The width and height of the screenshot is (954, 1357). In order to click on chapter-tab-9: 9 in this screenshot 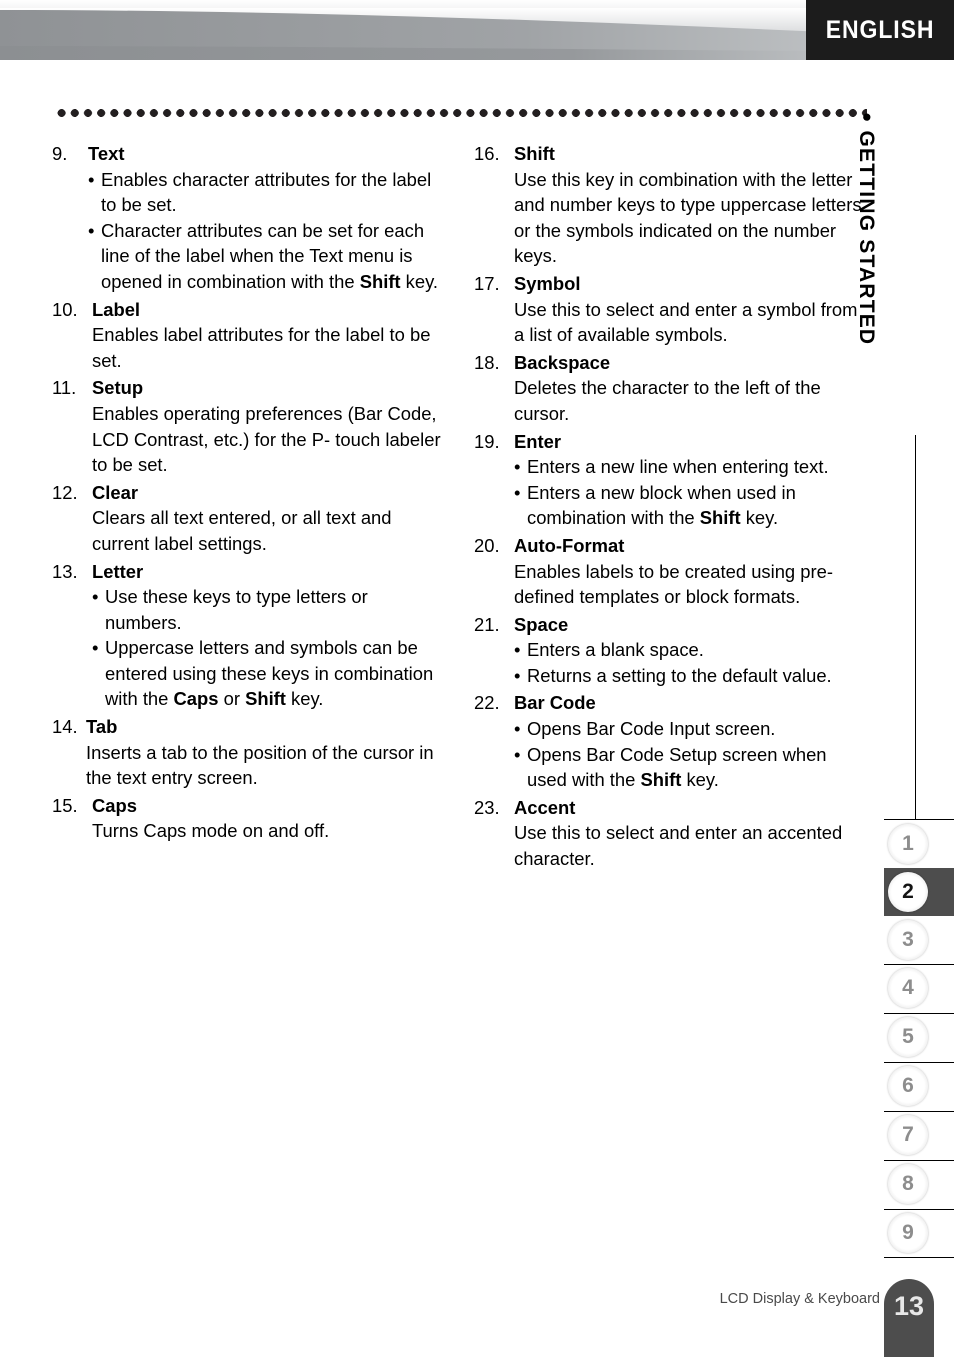, I will do `click(919, 1233)`.